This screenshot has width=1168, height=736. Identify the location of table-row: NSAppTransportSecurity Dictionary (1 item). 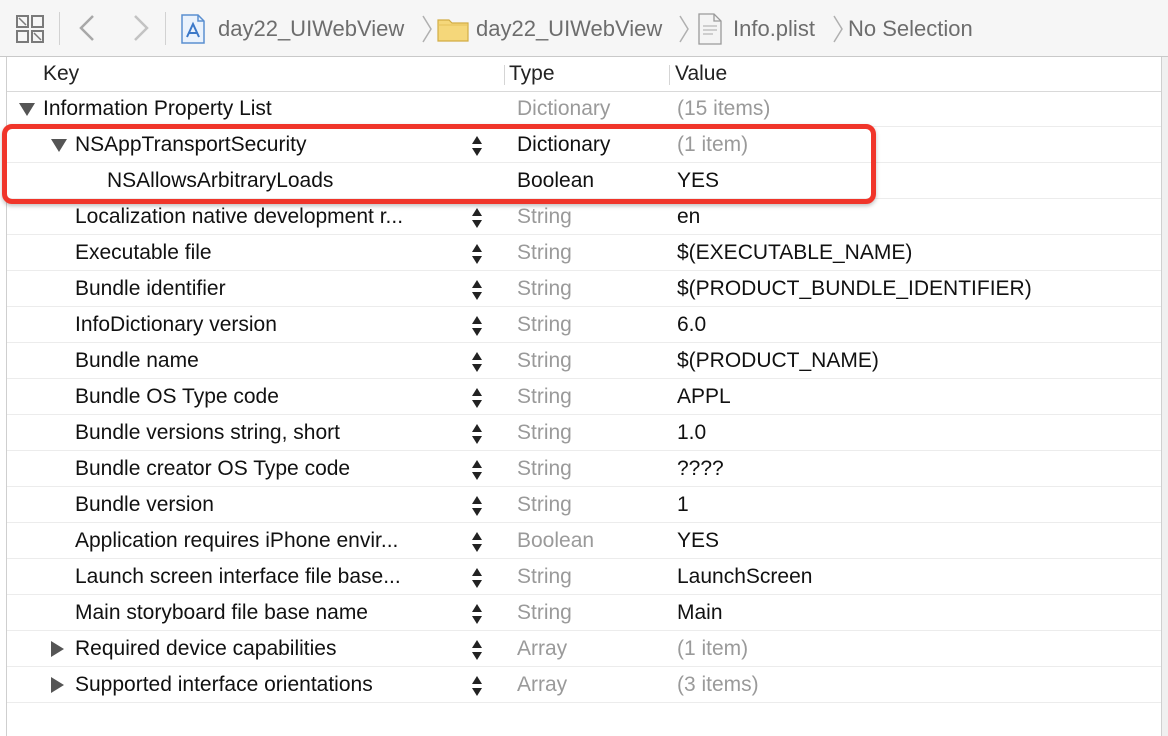
(584, 145).